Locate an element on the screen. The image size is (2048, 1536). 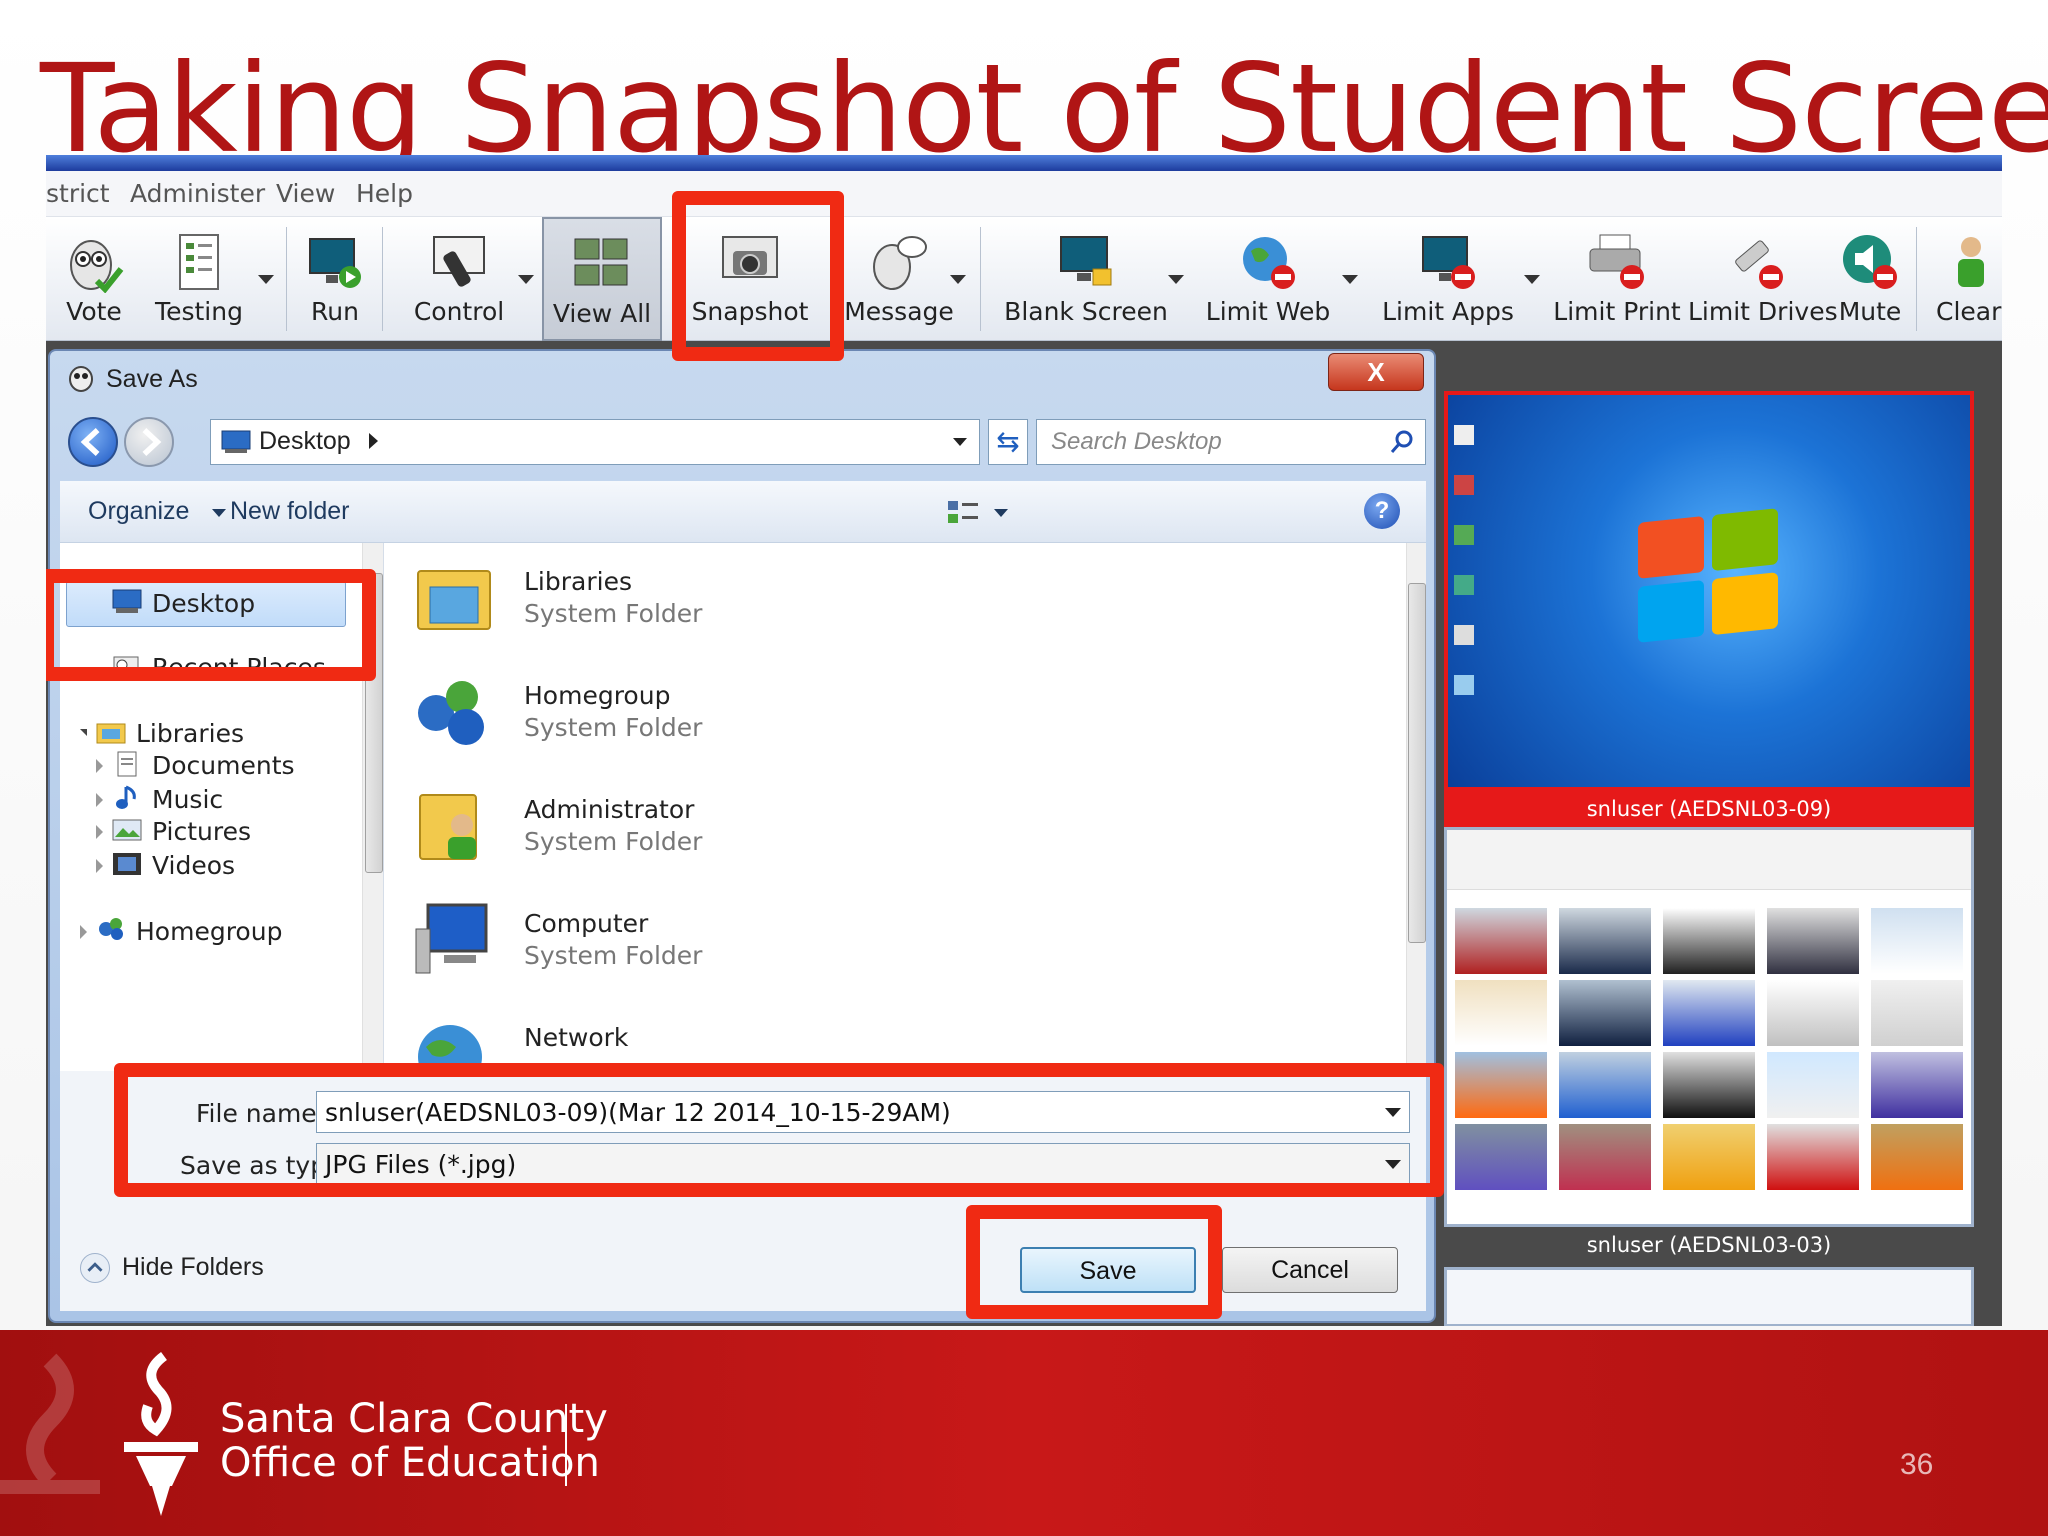
limit-print-button: Limit Print is located at coordinates (1617, 279).